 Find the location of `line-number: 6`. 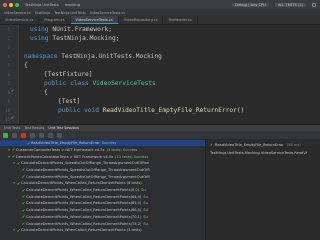

line-number: 6 is located at coordinates (8, 74).